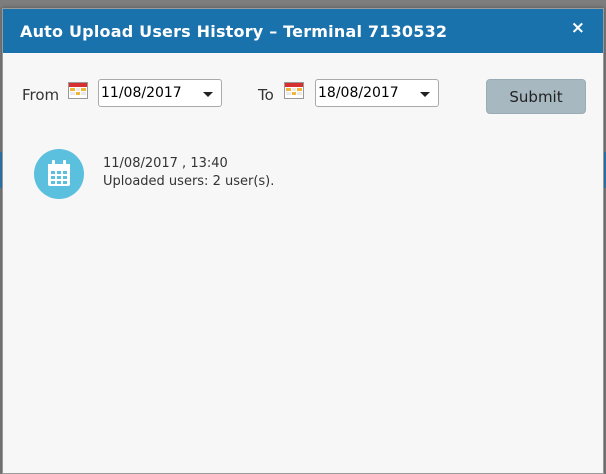  What do you see at coordinates (41, 95) in the screenshot?
I see `from-label: From` at bounding box center [41, 95].